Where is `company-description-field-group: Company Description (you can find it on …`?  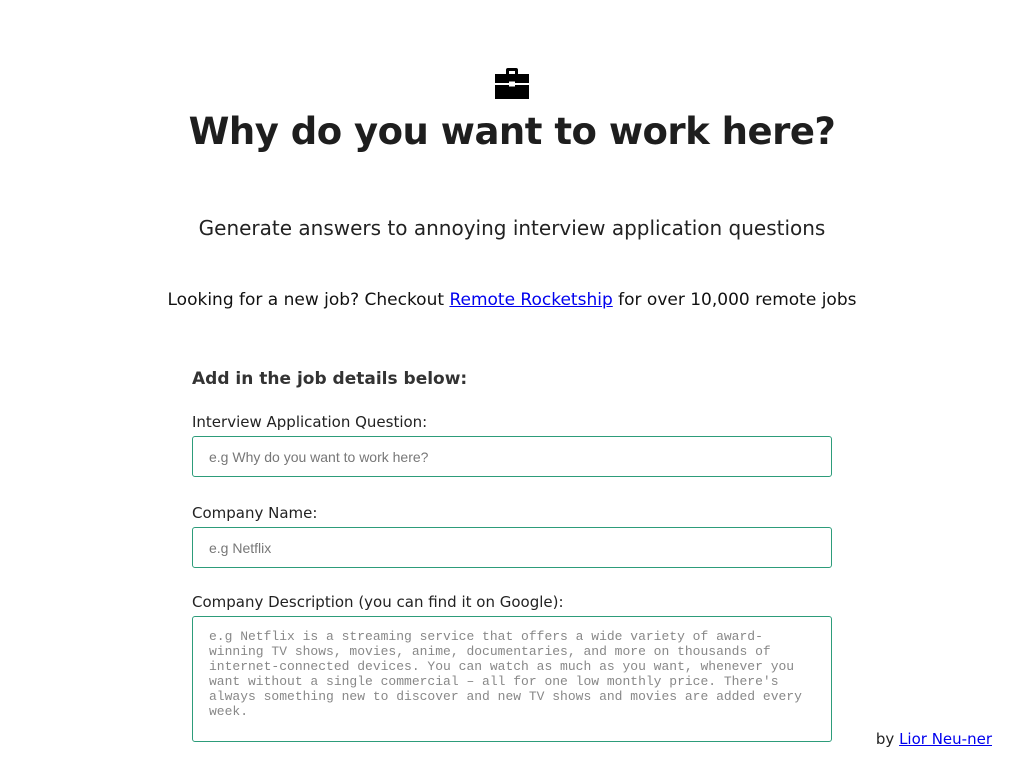 company-description-field-group: Company Description (you can find it on … is located at coordinates (512, 669).